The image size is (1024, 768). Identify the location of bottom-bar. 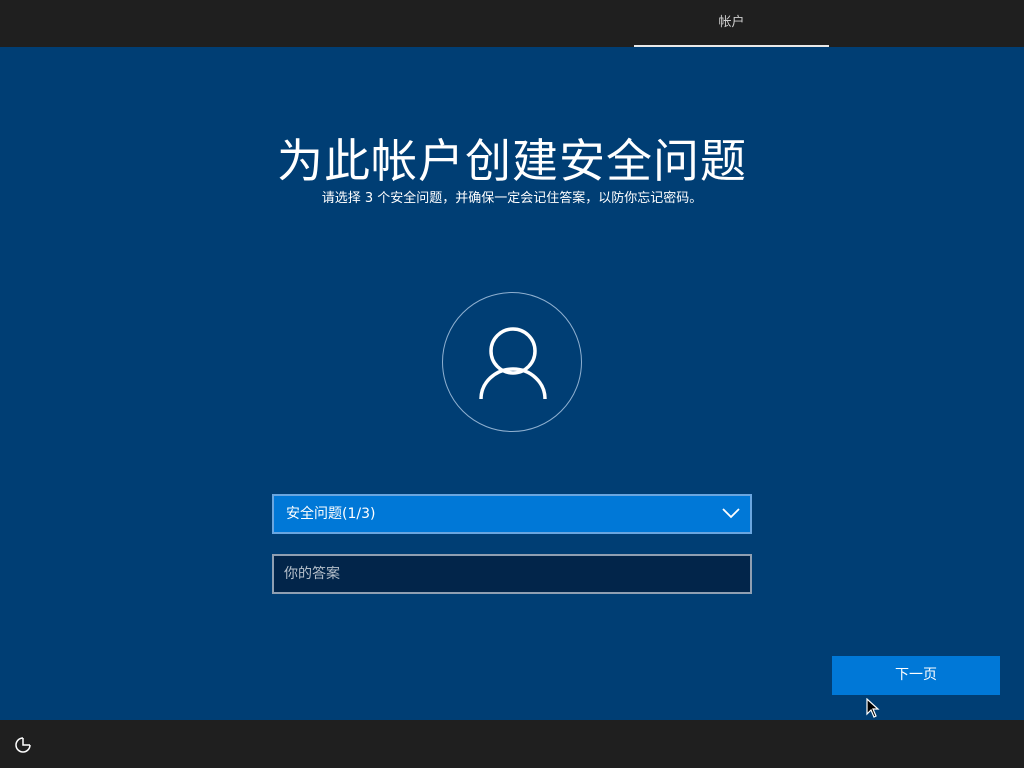
(512, 744).